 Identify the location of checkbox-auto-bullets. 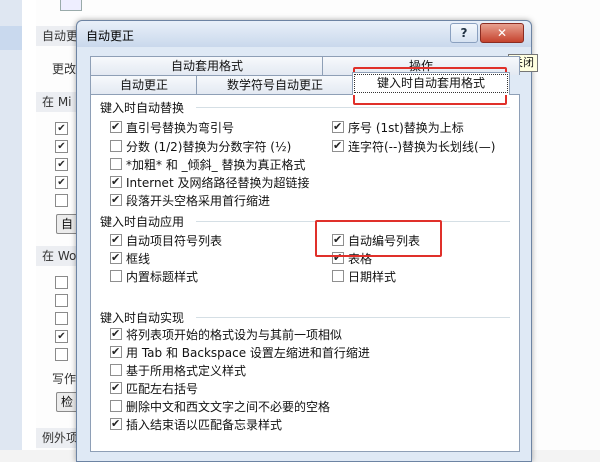
(116, 239).